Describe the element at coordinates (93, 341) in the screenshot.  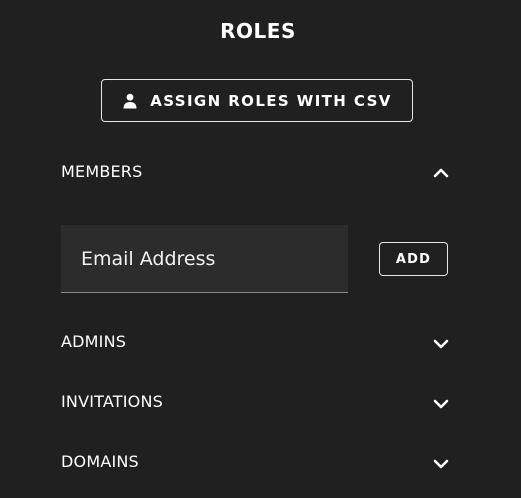
I see `section-admins-label: ADMINS` at that location.